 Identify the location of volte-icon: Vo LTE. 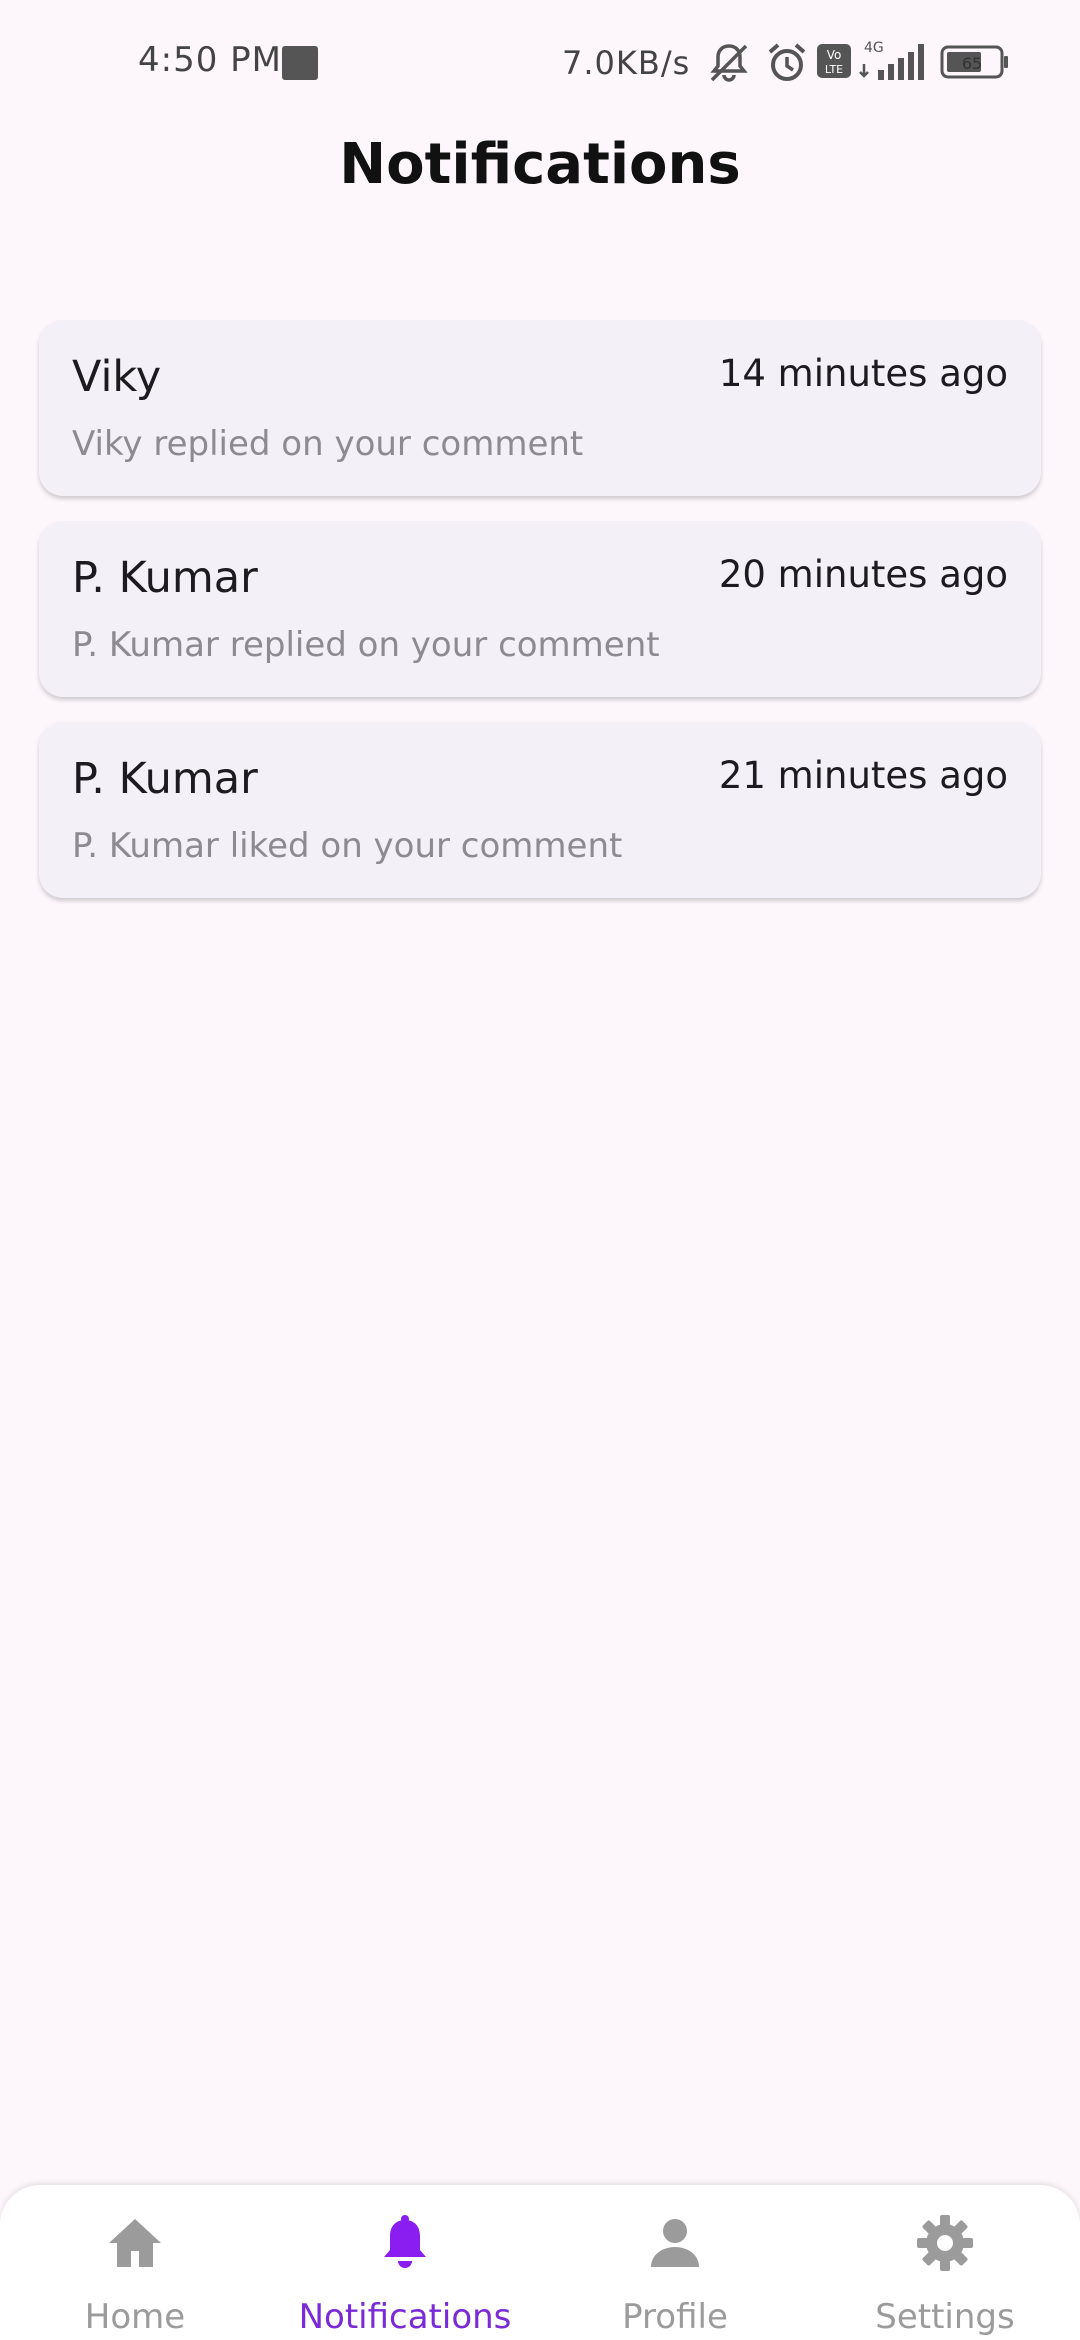
(834, 61).